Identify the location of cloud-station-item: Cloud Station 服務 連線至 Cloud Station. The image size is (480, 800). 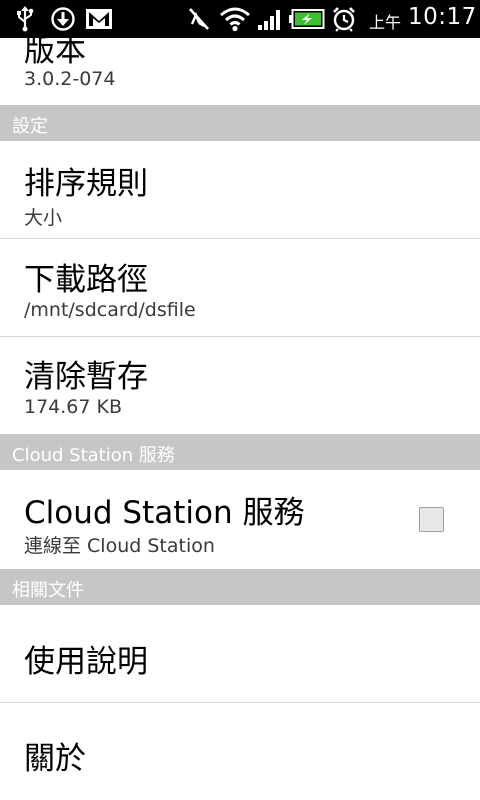
(240, 519).